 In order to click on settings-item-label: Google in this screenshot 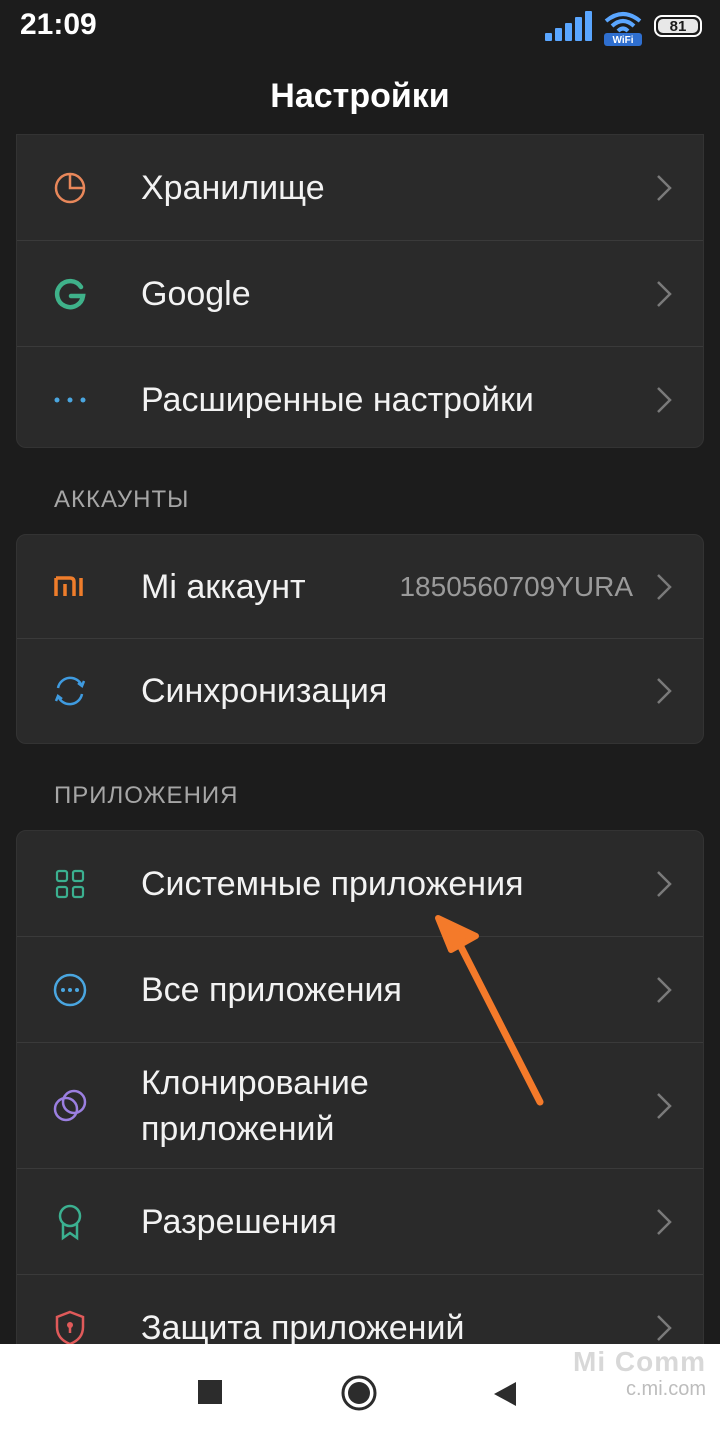, I will do `click(196, 293)`.